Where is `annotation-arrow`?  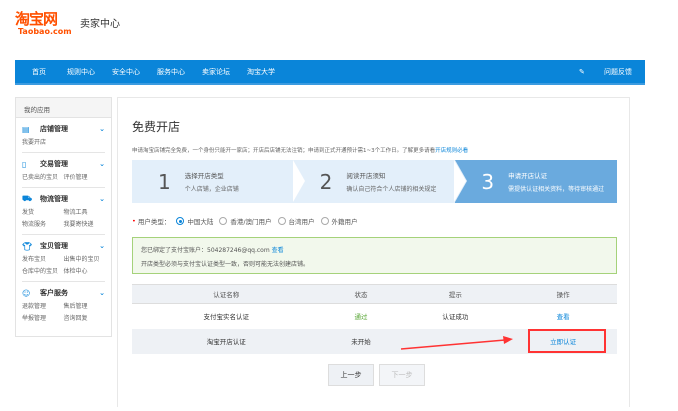 annotation-arrow is located at coordinates (456, 343).